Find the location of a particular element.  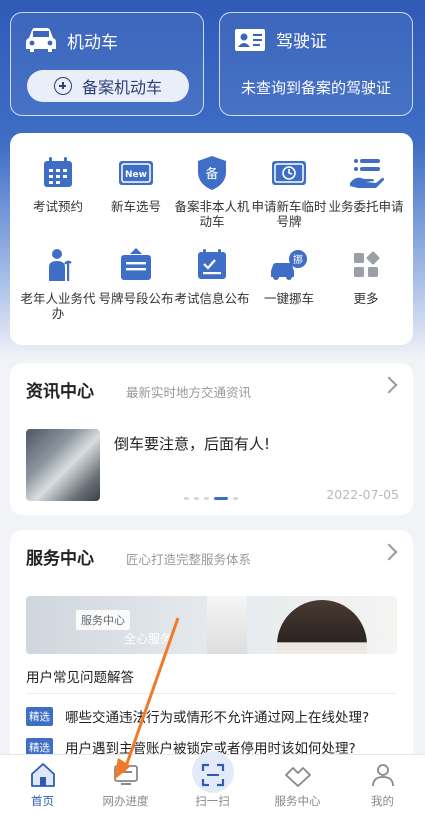

service-label: 考试预约 is located at coordinates (57, 206).